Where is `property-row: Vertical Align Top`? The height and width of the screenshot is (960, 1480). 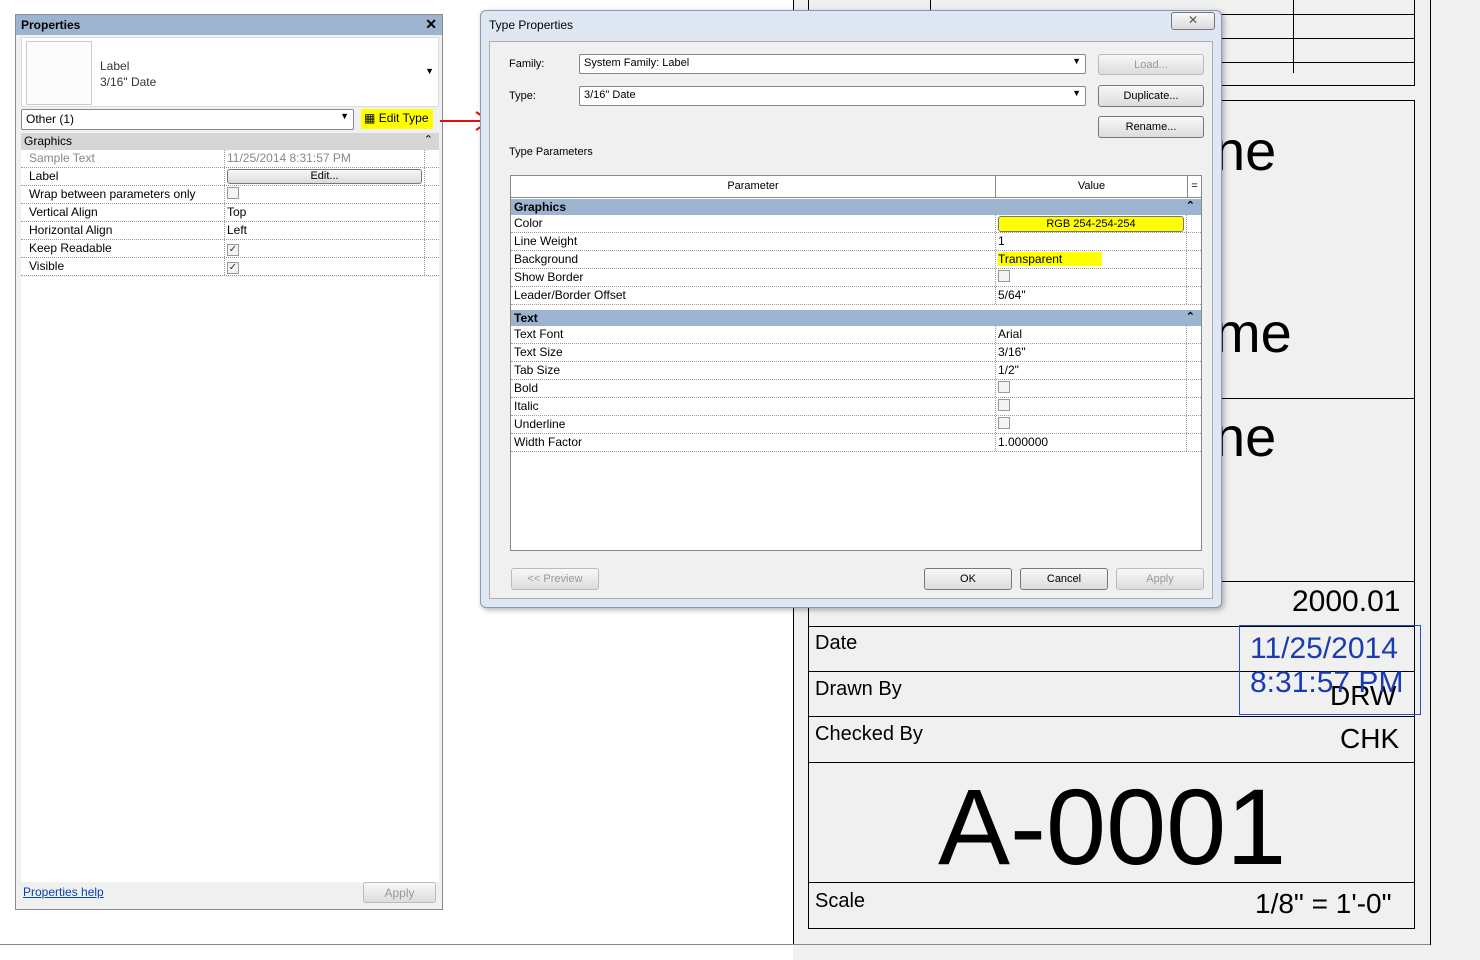
property-row: Vertical Align Top is located at coordinates (230, 213).